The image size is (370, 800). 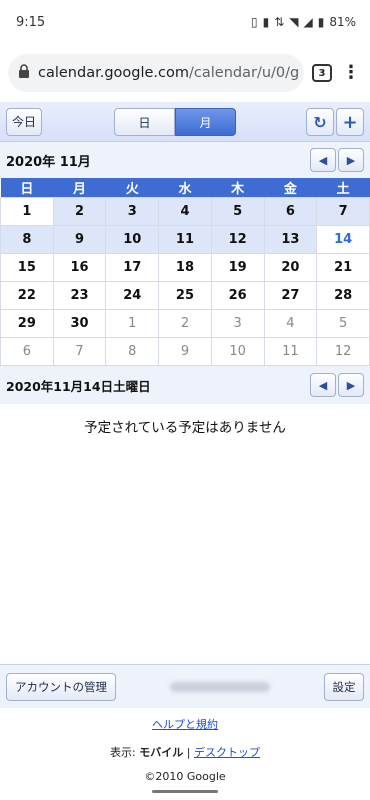 I want to click on day-cell: 7, so click(x=343, y=211).